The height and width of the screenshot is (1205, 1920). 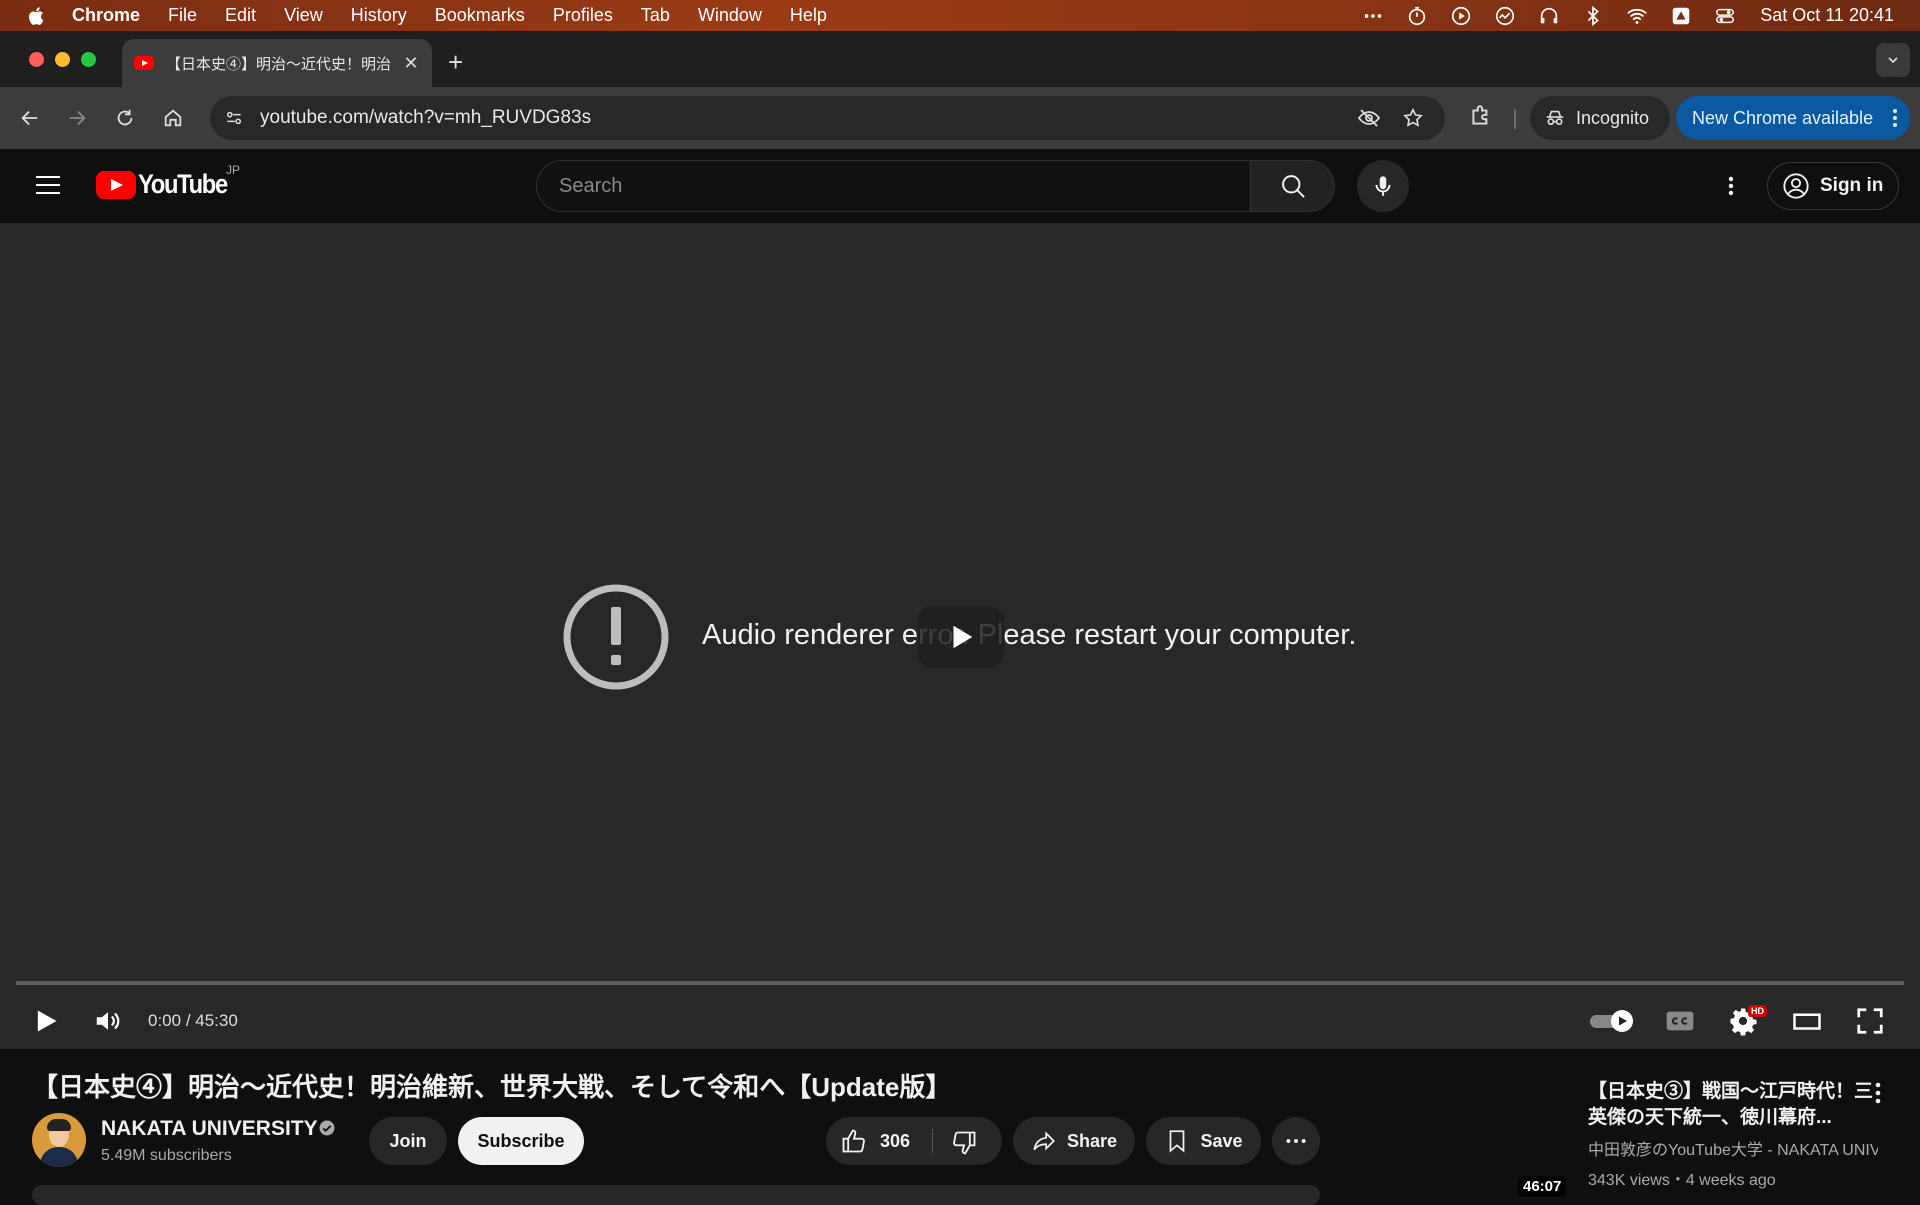 What do you see at coordinates (1796, 186) in the screenshot?
I see `account-icon` at bounding box center [1796, 186].